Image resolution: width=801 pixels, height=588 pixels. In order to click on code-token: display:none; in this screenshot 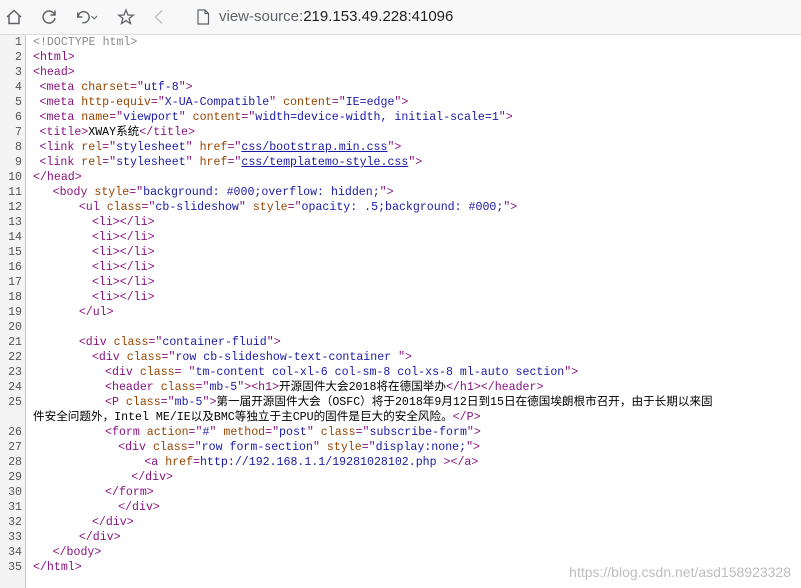, I will do `click(421, 447)`.